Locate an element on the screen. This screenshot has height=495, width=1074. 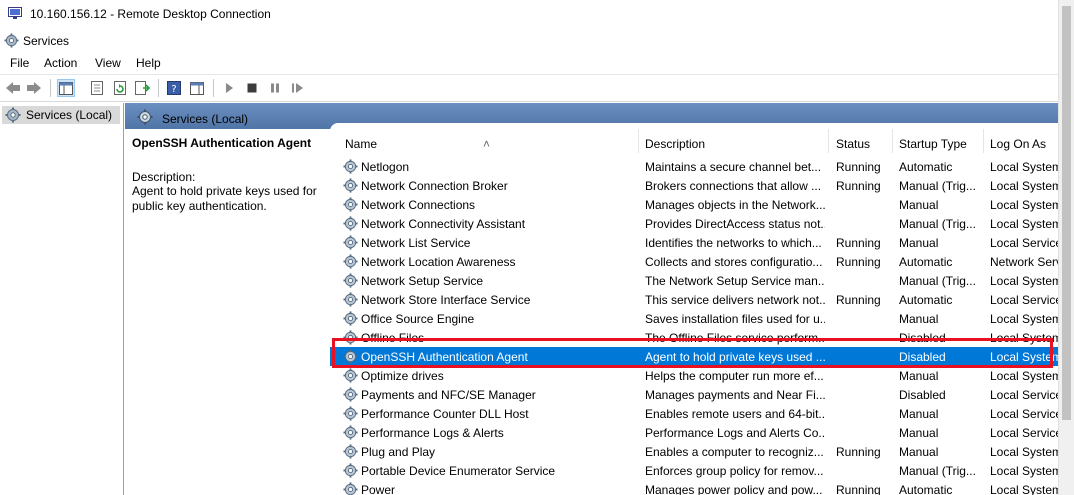
show-action-pane-icon is located at coordinates (197, 88).